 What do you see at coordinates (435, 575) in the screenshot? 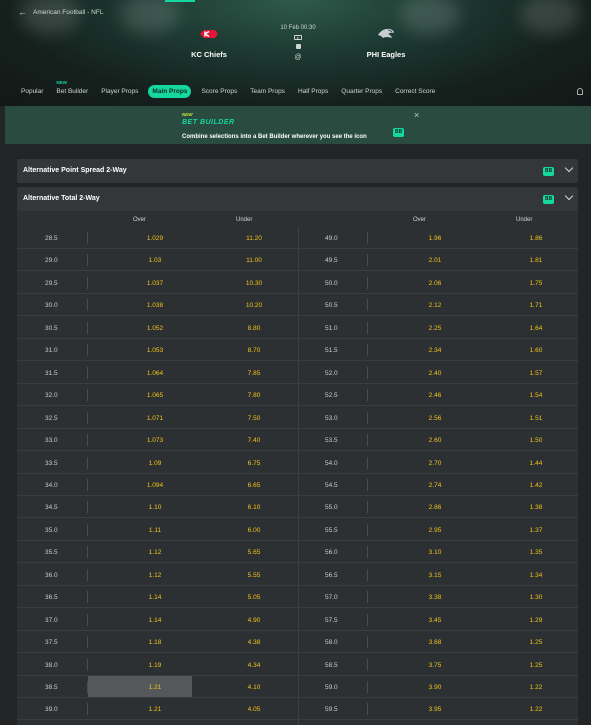
I see `over-odds: 3.15` at bounding box center [435, 575].